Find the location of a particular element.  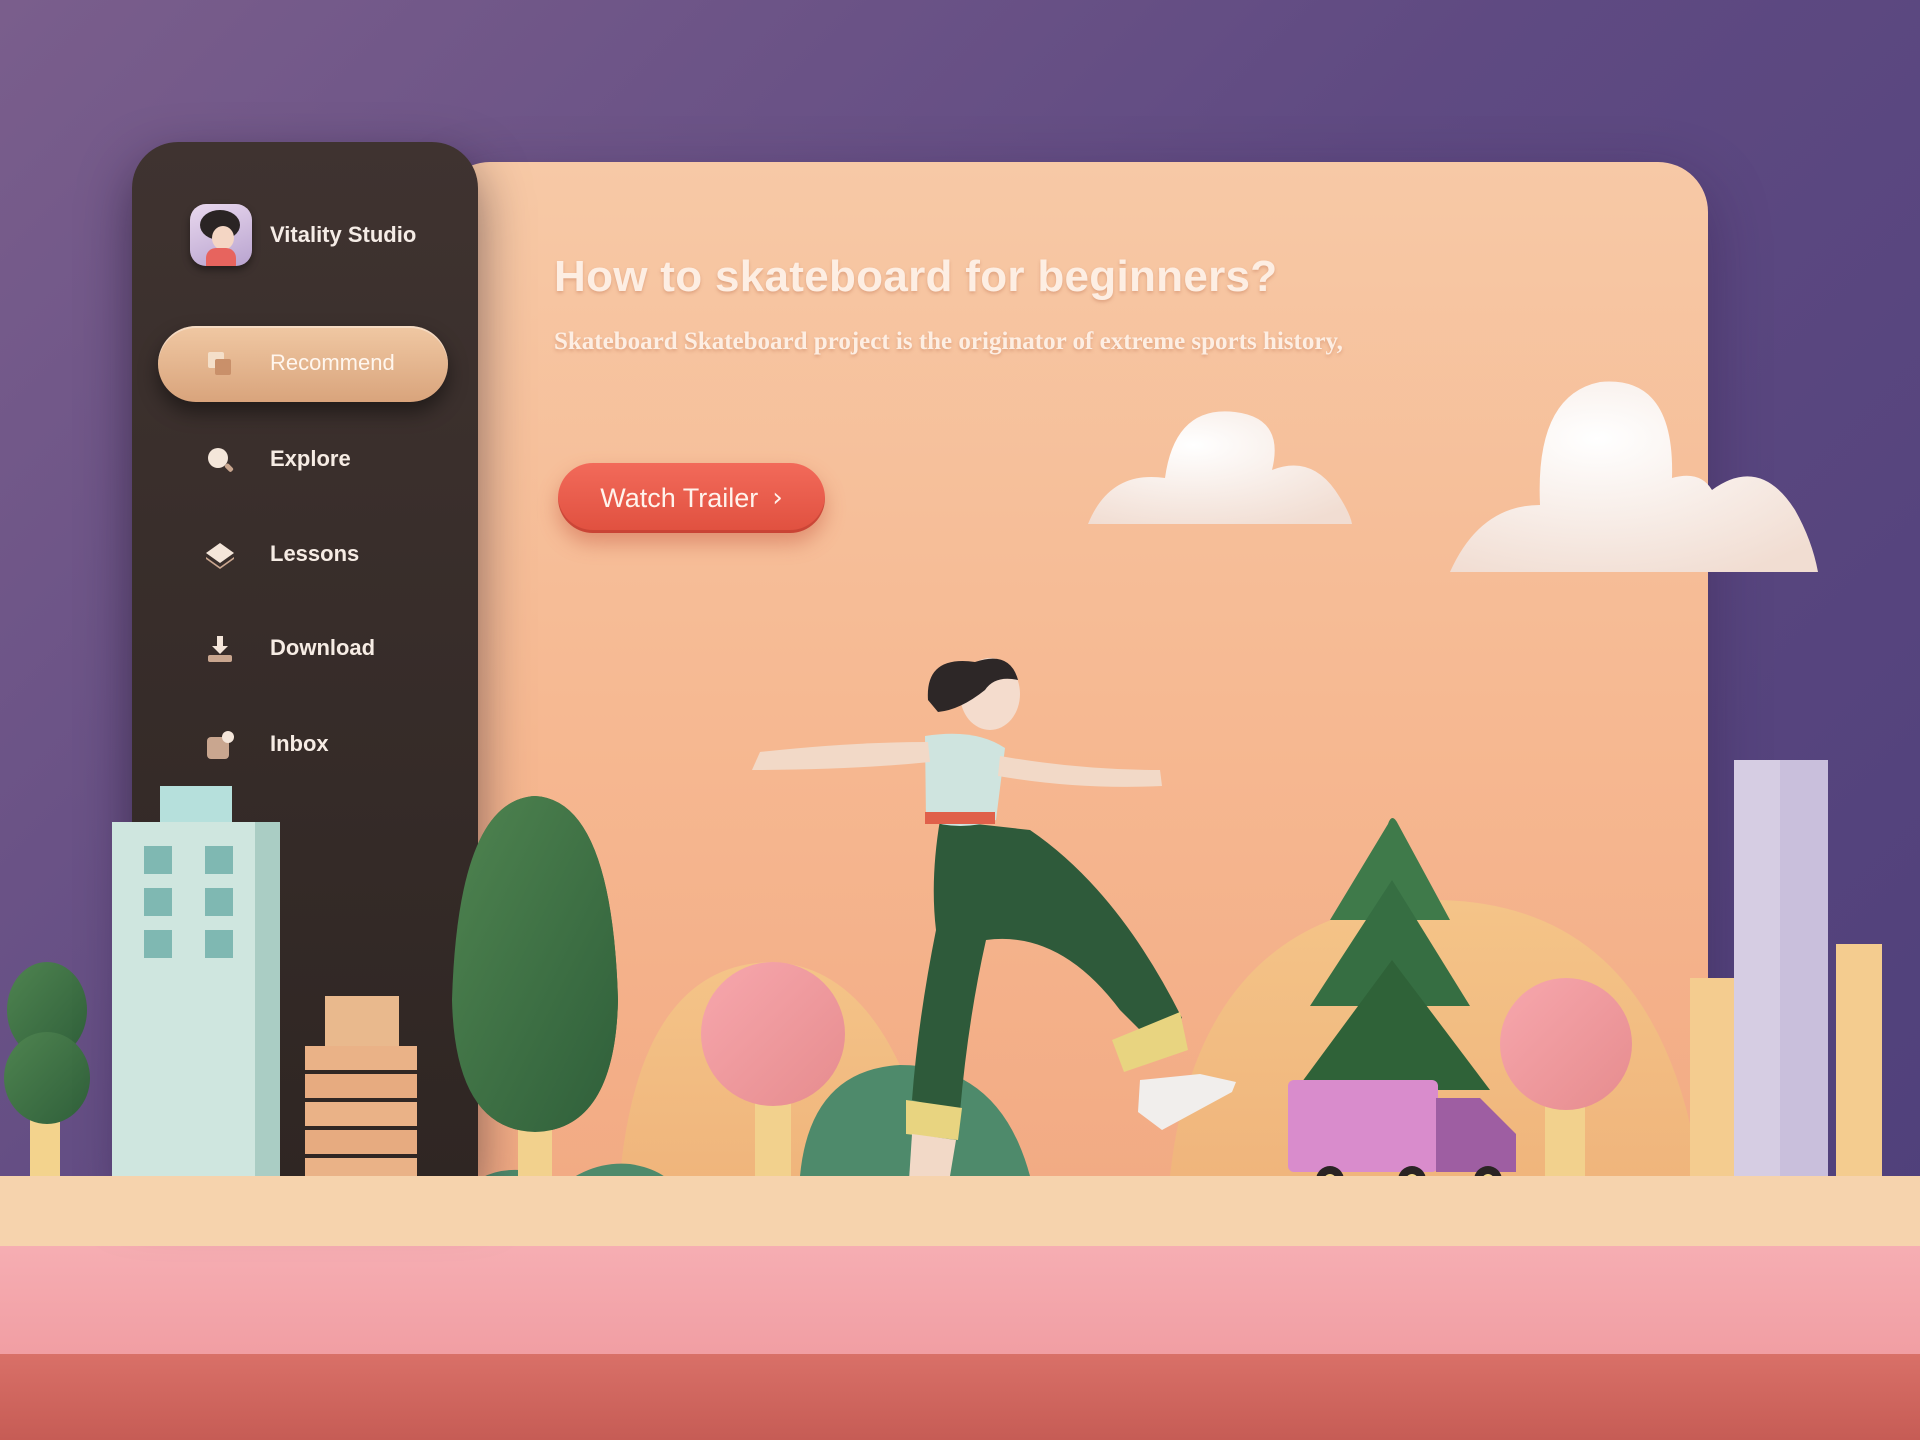

user-avatar-icon is located at coordinates (221, 235).